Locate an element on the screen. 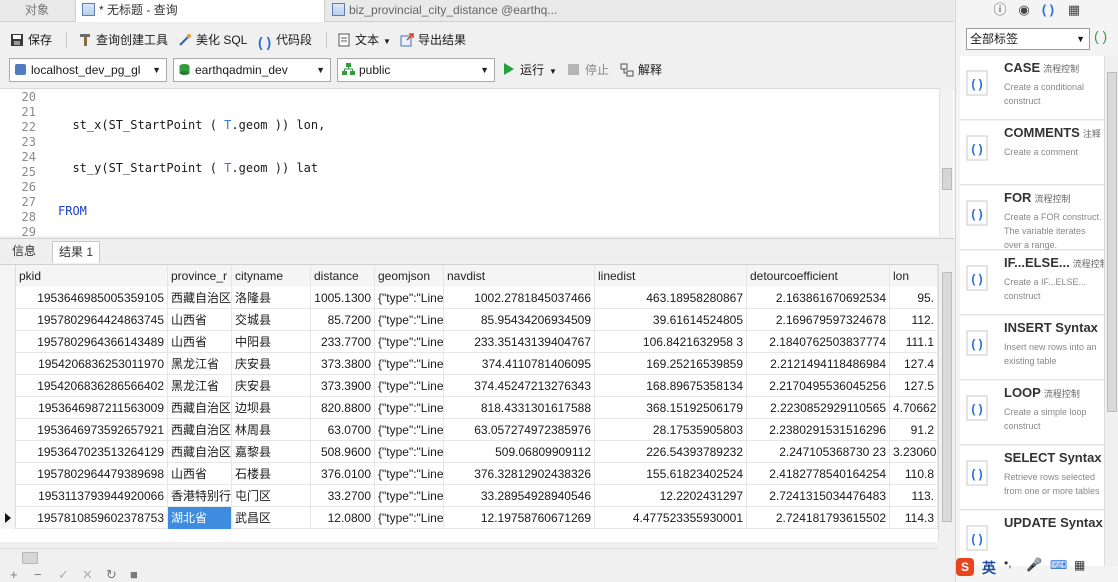  table-cell: 2.247105368730 23 is located at coordinates (818, 452).